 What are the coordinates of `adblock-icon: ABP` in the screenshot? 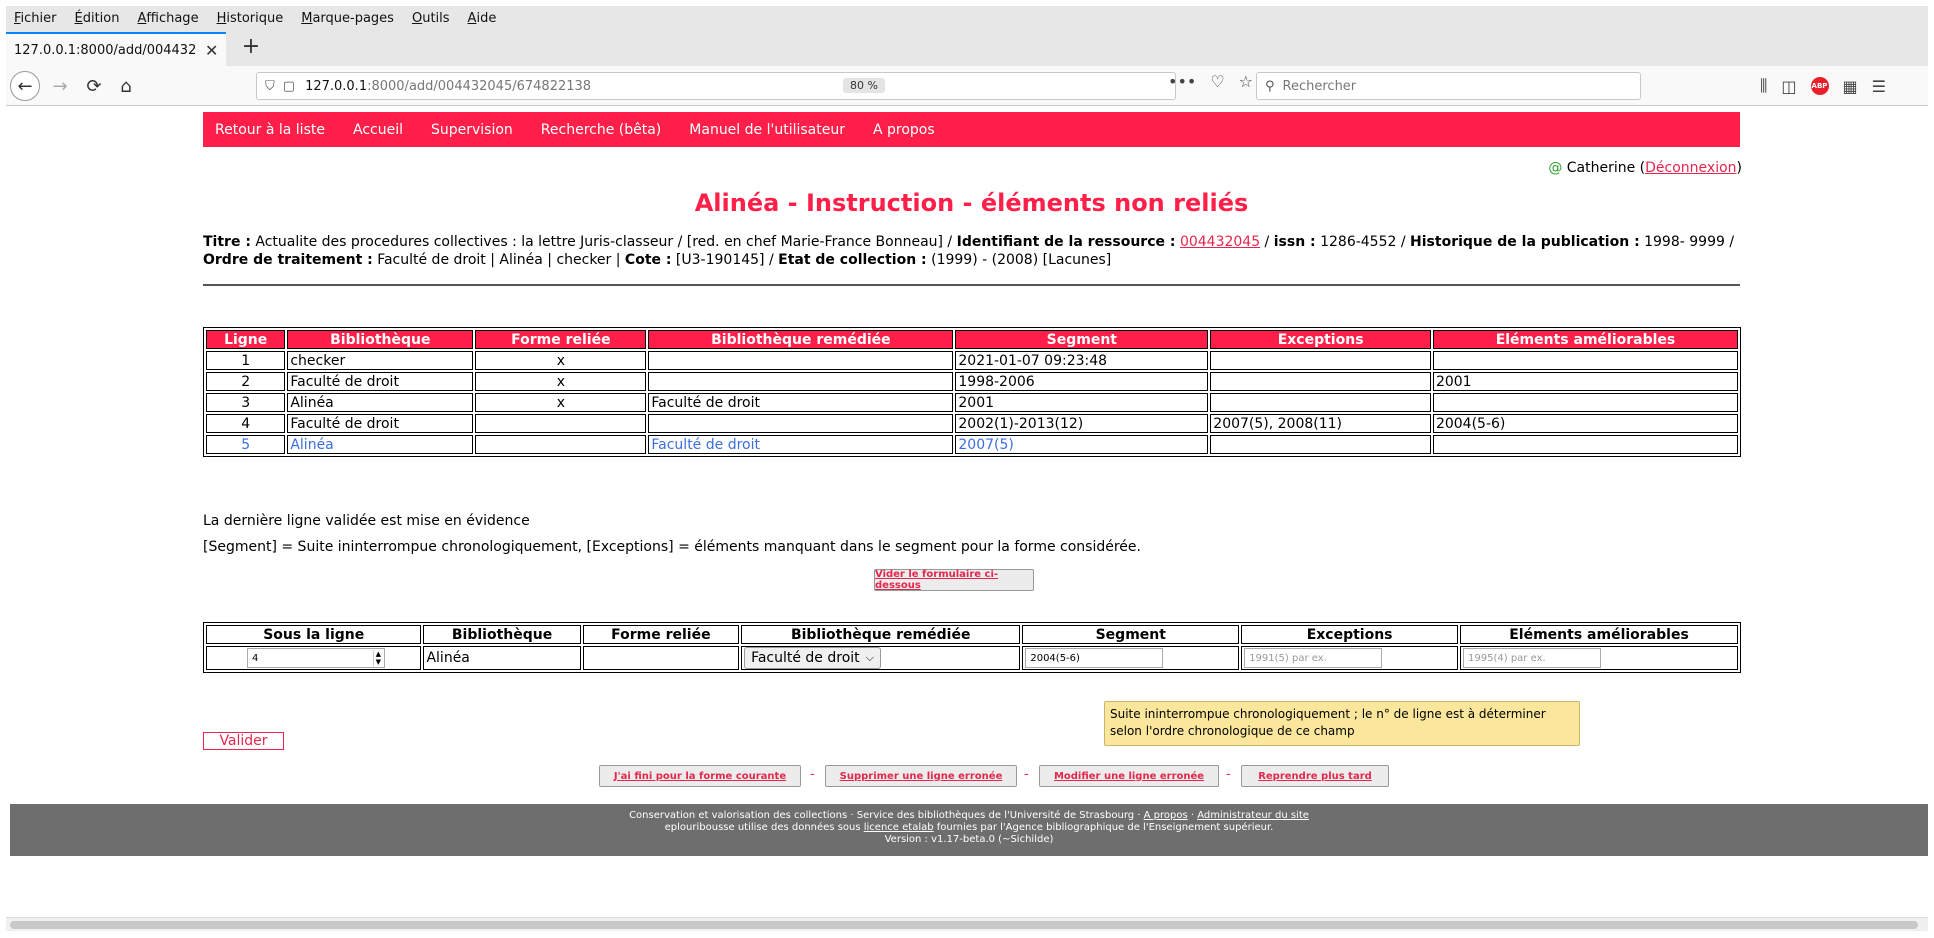 It's located at (1819, 86).